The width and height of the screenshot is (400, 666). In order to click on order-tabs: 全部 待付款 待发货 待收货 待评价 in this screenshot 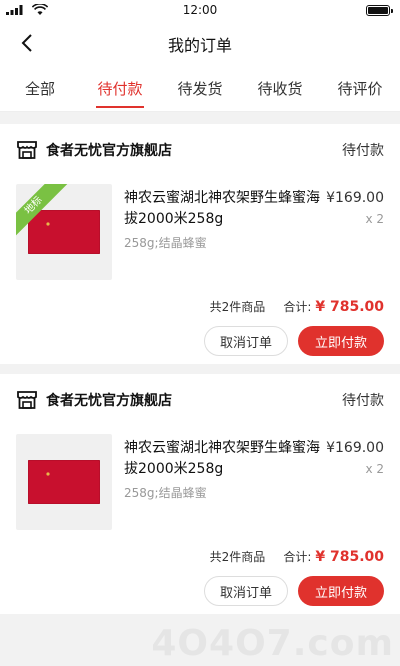, I will do `click(200, 89)`.